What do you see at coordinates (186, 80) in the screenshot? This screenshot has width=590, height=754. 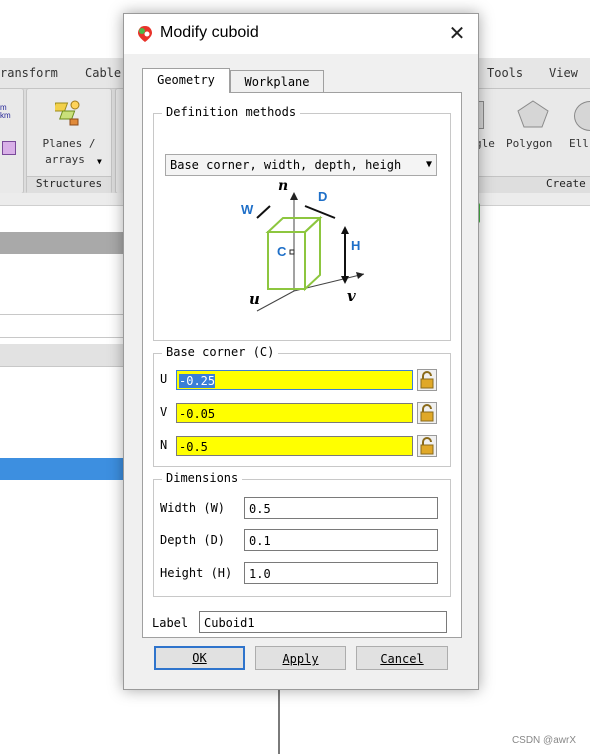 I see `tab-geometry: Geometry` at bounding box center [186, 80].